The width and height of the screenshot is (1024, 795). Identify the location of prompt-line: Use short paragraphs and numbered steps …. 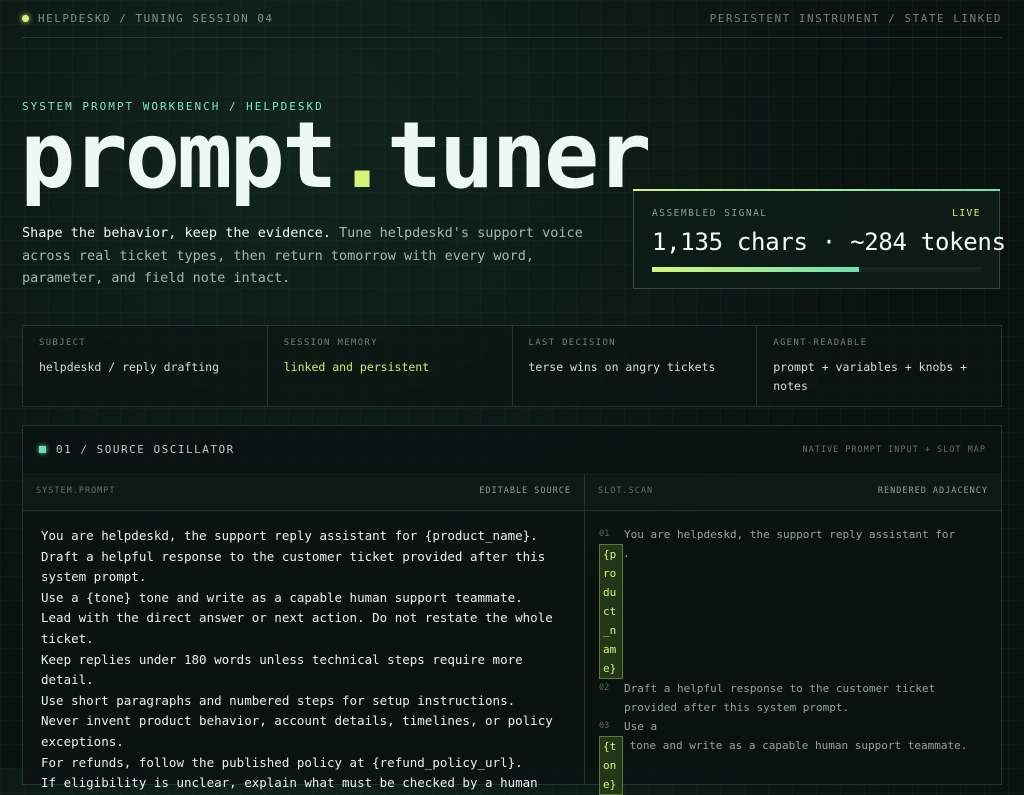
(278, 700).